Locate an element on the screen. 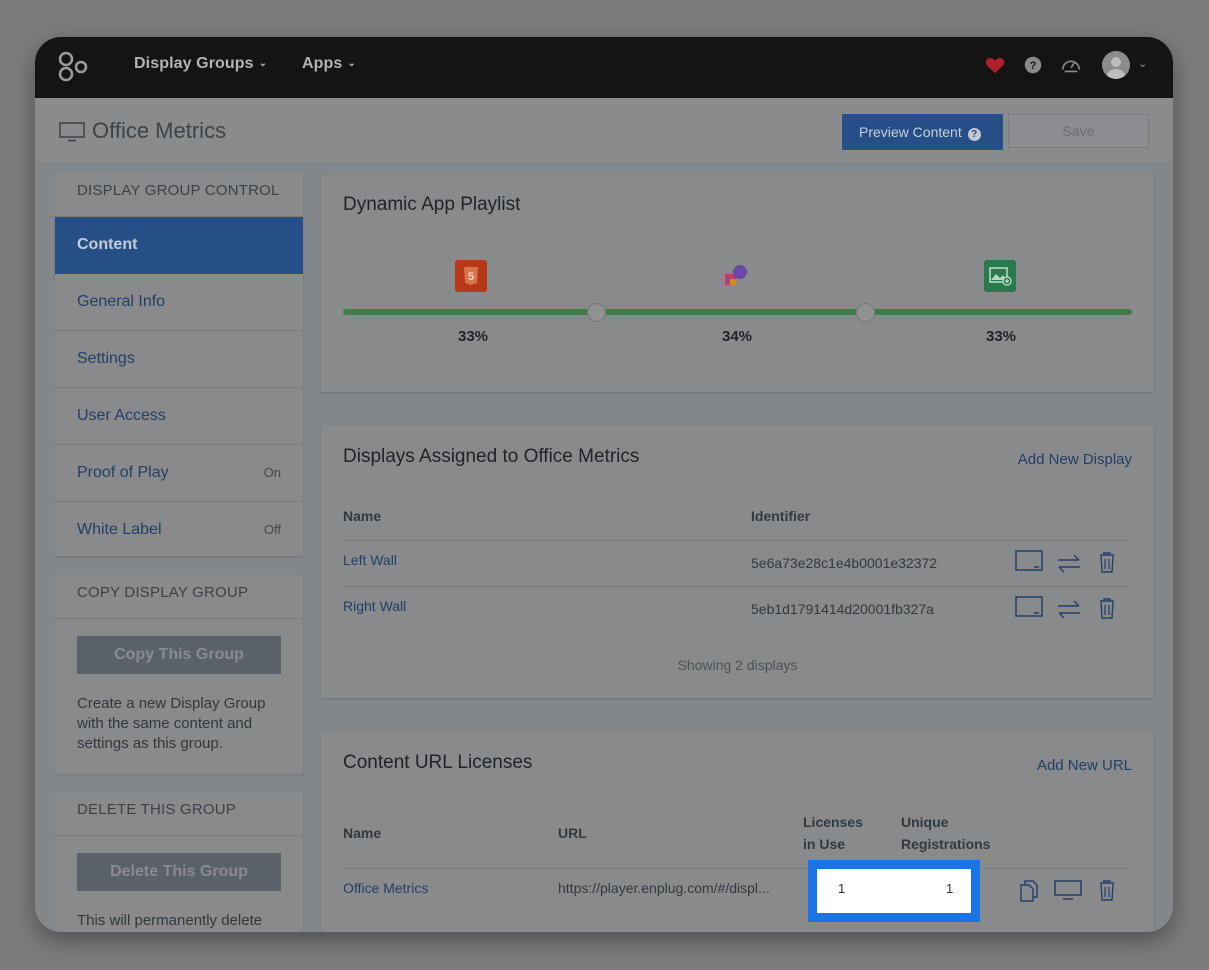  html5-app-icon: 5 is located at coordinates (471, 276).